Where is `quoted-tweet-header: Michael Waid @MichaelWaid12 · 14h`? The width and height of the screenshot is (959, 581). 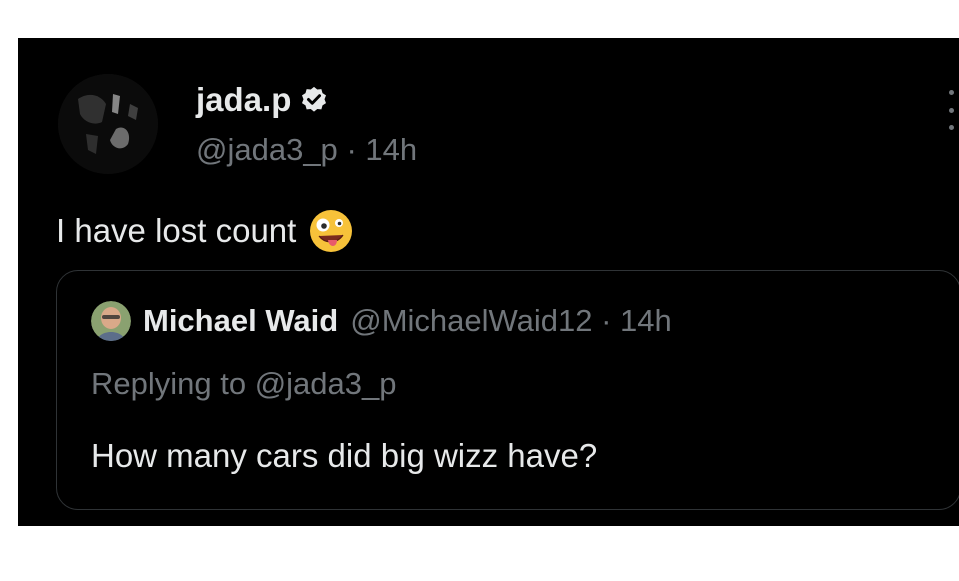 quoted-tweet-header: Michael Waid @MichaelWaid12 · 14h is located at coordinates (381, 321).